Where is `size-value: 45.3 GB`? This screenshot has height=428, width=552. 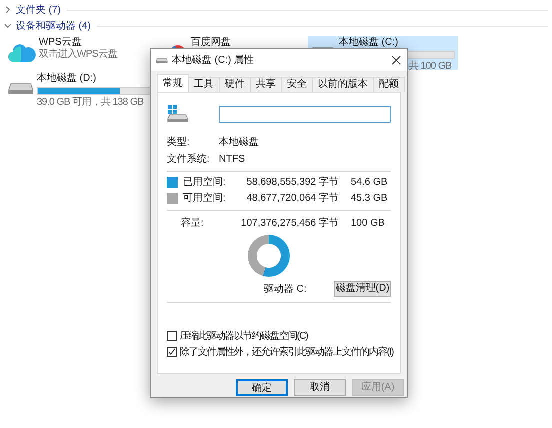
size-value: 45.3 GB is located at coordinates (369, 199).